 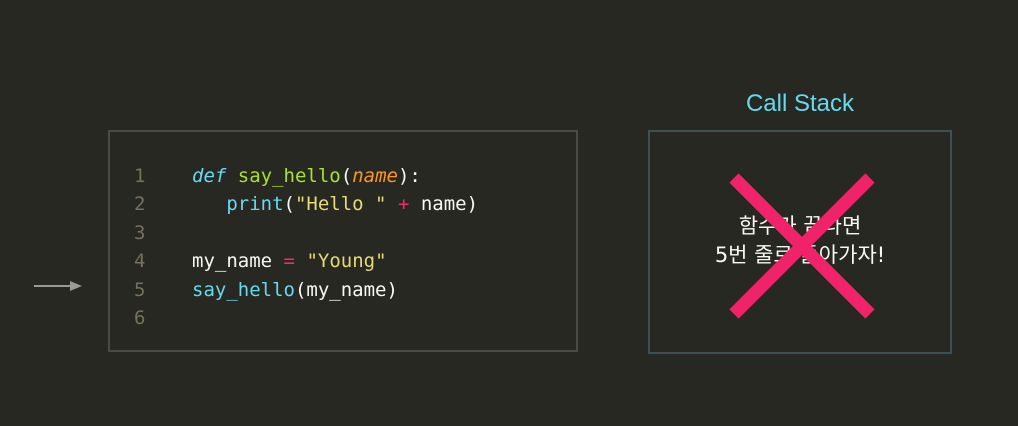 What do you see at coordinates (140, 204) in the screenshot?
I see `line-number: 2` at bounding box center [140, 204].